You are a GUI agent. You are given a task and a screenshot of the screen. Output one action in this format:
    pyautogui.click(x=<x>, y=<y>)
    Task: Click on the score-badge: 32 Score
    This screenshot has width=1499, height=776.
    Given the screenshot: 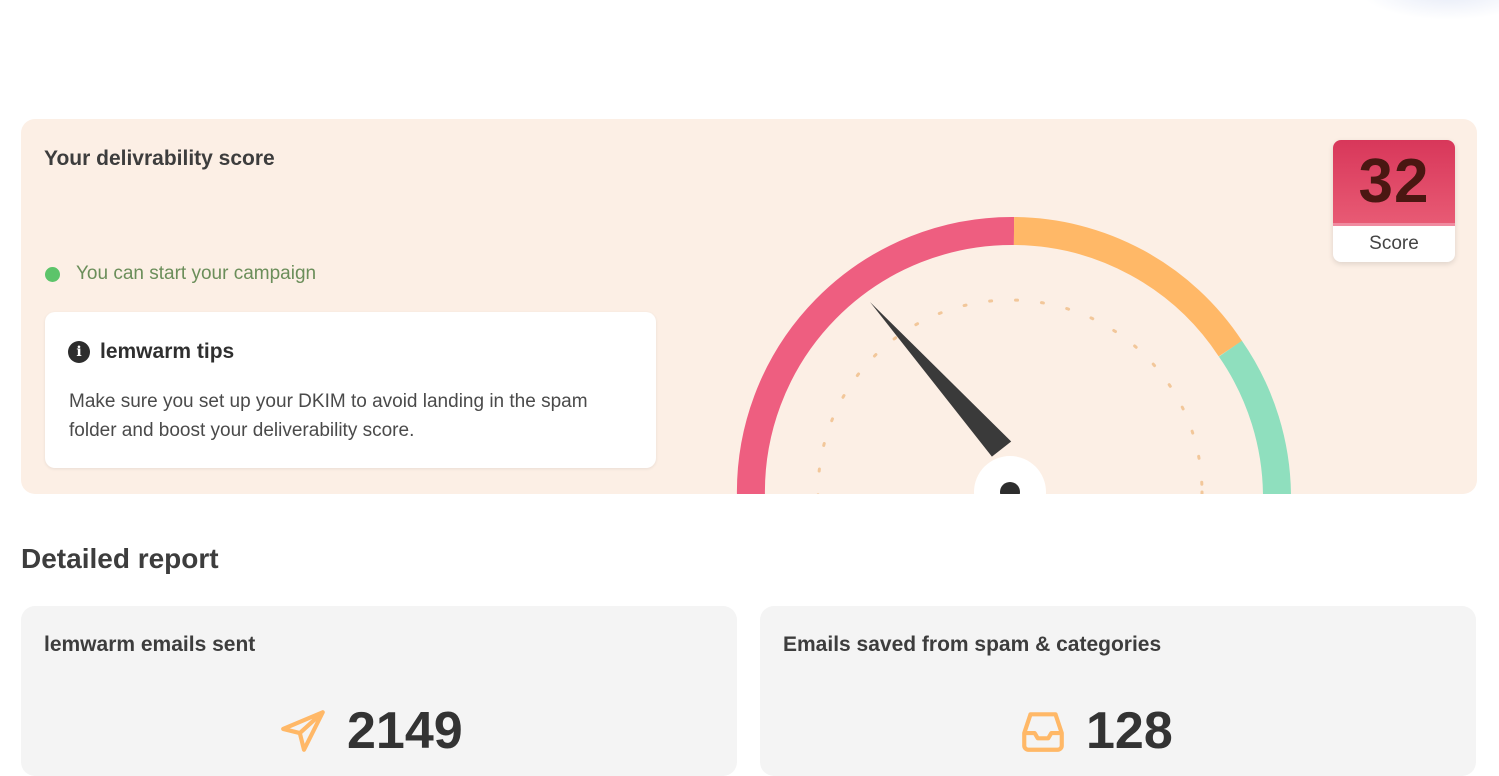 What is the action you would take?
    pyautogui.click(x=1394, y=201)
    